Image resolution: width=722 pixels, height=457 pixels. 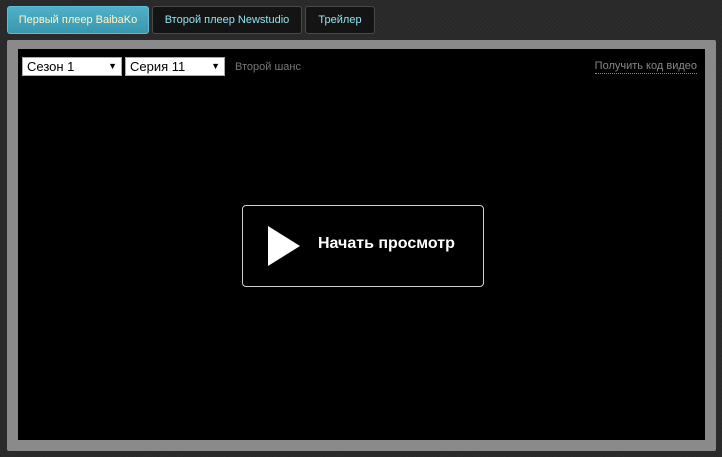 What do you see at coordinates (158, 66) in the screenshot?
I see `episode-select-value: Серия 11` at bounding box center [158, 66].